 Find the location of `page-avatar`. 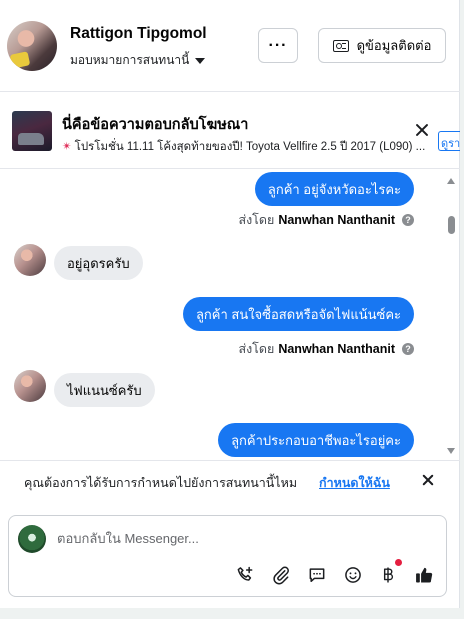

page-avatar is located at coordinates (32, 539).